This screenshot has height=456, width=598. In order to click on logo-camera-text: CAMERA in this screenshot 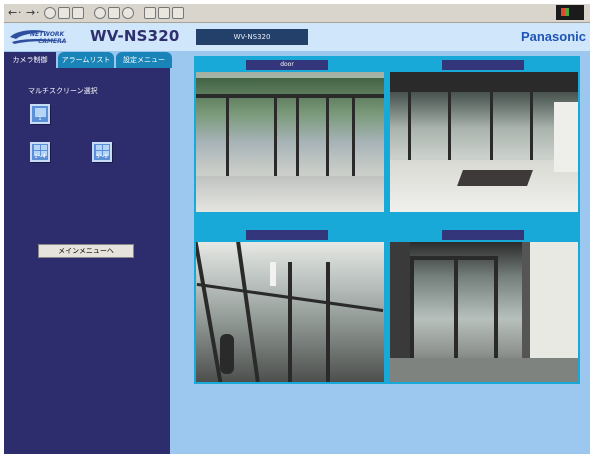, I will do `click(52, 41)`.